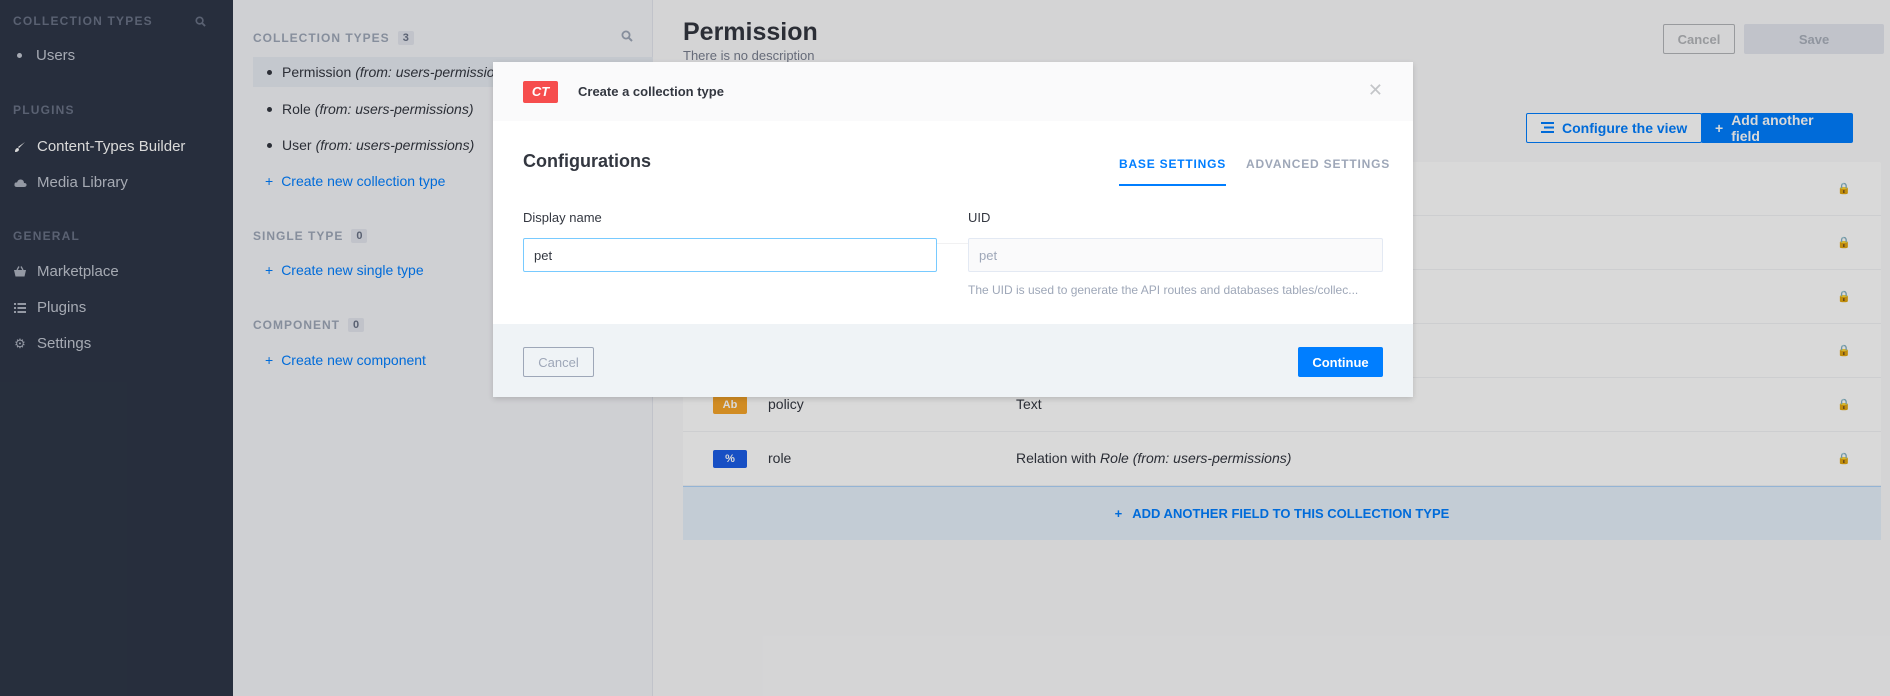 The width and height of the screenshot is (1890, 696). What do you see at coordinates (562, 217) in the screenshot?
I see `display-name-label: Display name` at bounding box center [562, 217].